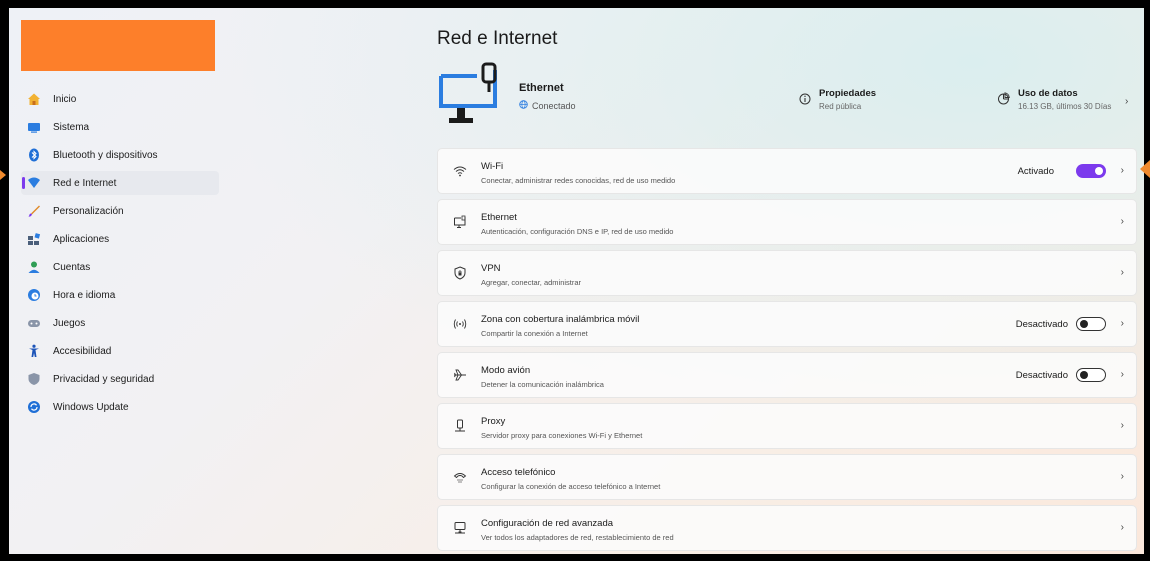  What do you see at coordinates (120, 323) in the screenshot?
I see `sidebar-item-juegos: Juegos` at bounding box center [120, 323].